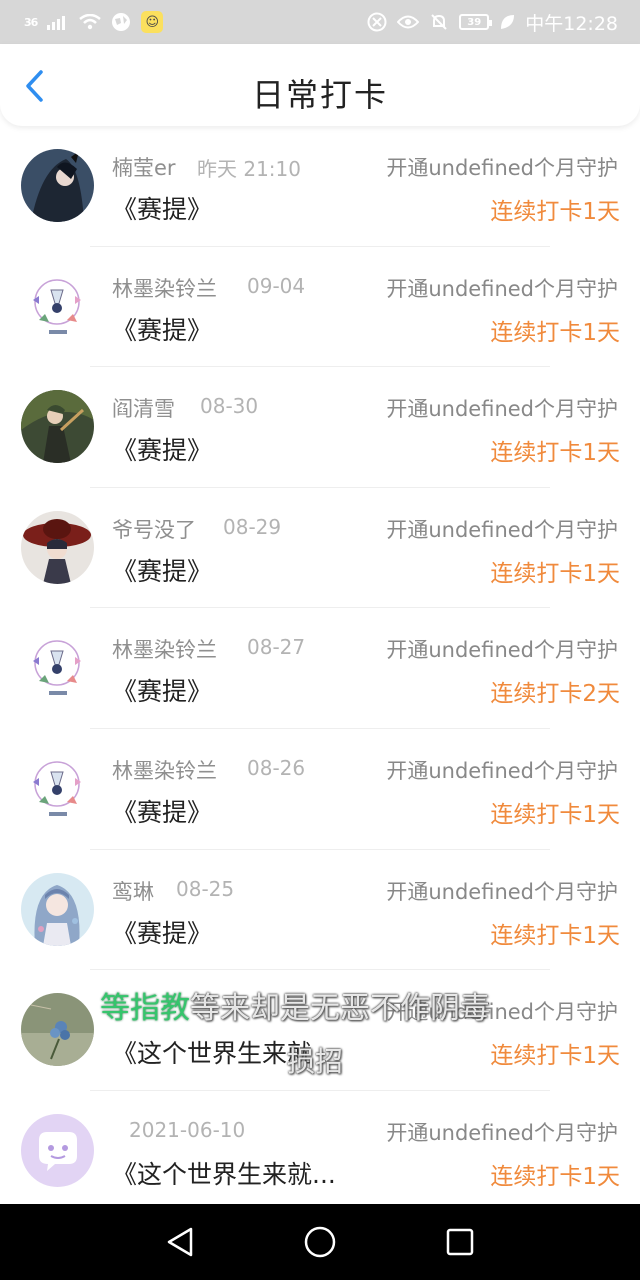 This screenshot has width=640, height=1280. I want to click on circle-home-icon, so click(320, 1242).